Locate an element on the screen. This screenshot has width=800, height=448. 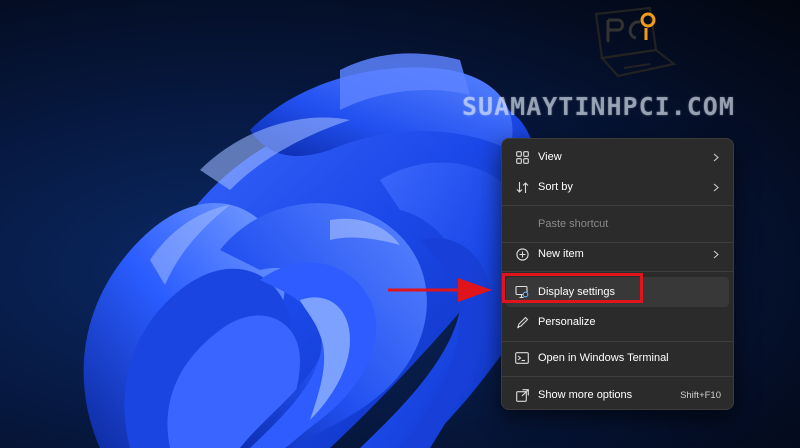
menu-item-label: Sort by is located at coordinates (555, 187).